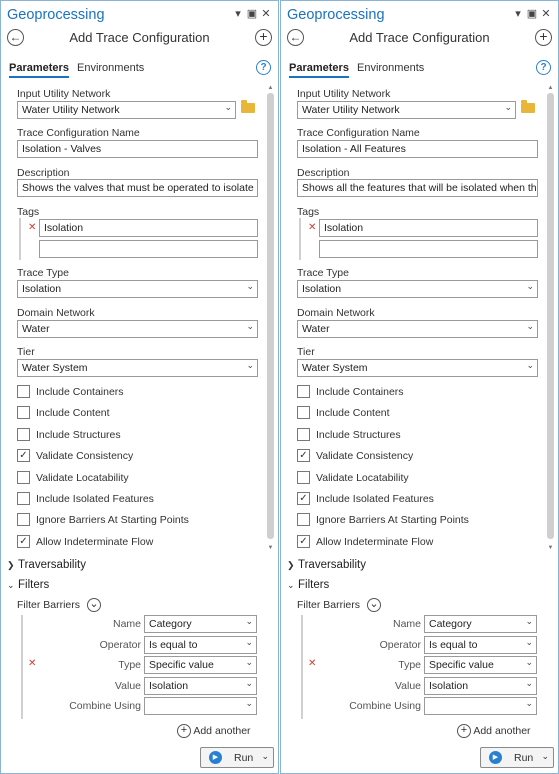 The width and height of the screenshot is (559, 774). What do you see at coordinates (417, 149) in the screenshot?
I see `trace-name-field: Isolation - All Features` at bounding box center [417, 149].